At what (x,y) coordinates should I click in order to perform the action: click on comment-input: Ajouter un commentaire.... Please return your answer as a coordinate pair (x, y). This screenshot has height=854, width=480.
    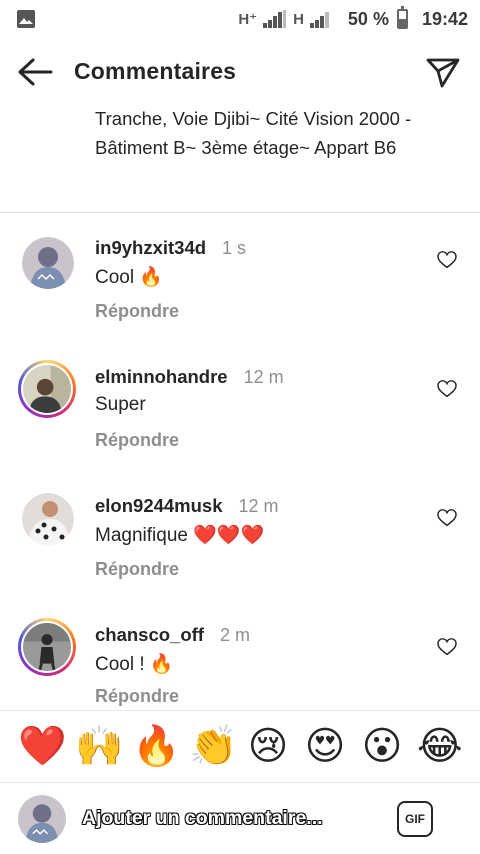
    Looking at the image, I should click on (227, 818).